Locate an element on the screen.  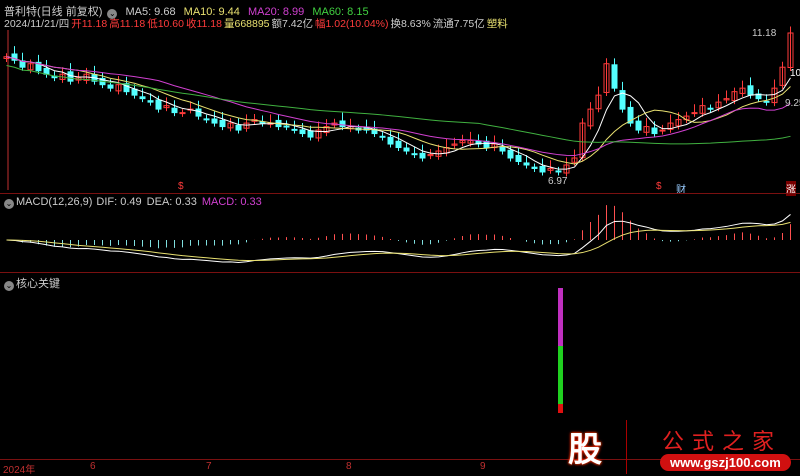
dif-value: DIF: 0.49 is located at coordinates (119, 202).